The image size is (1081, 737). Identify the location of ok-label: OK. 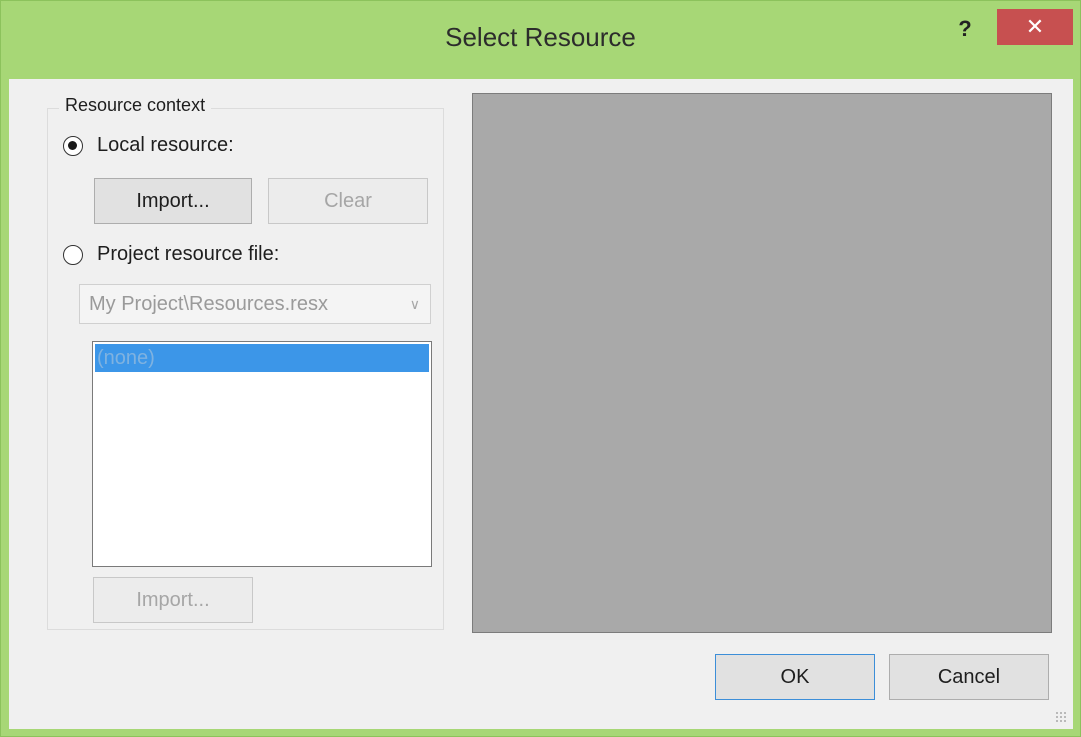
(795, 677).